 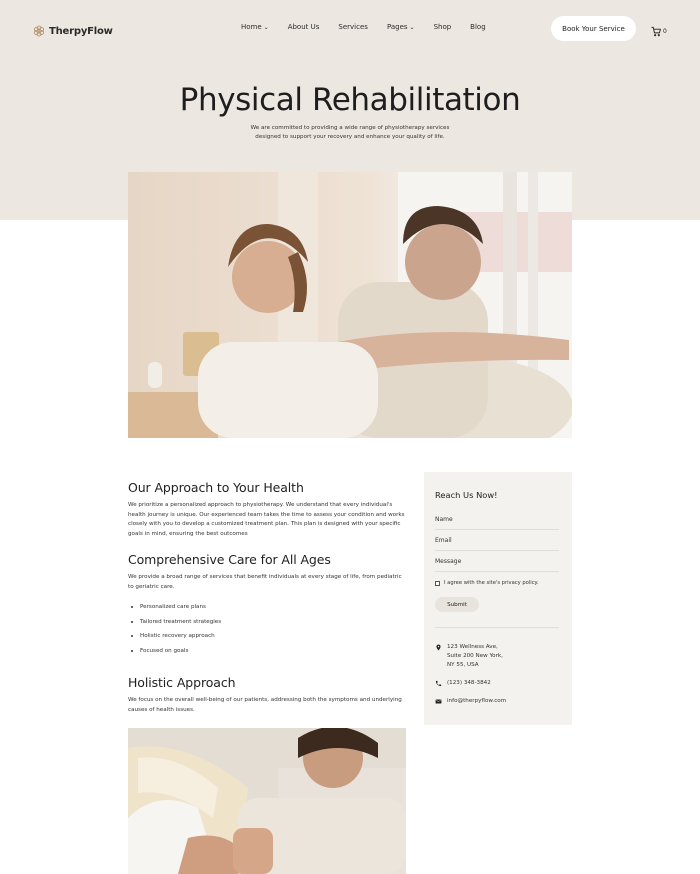 What do you see at coordinates (267, 801) in the screenshot?
I see `therapy-session-image` at bounding box center [267, 801].